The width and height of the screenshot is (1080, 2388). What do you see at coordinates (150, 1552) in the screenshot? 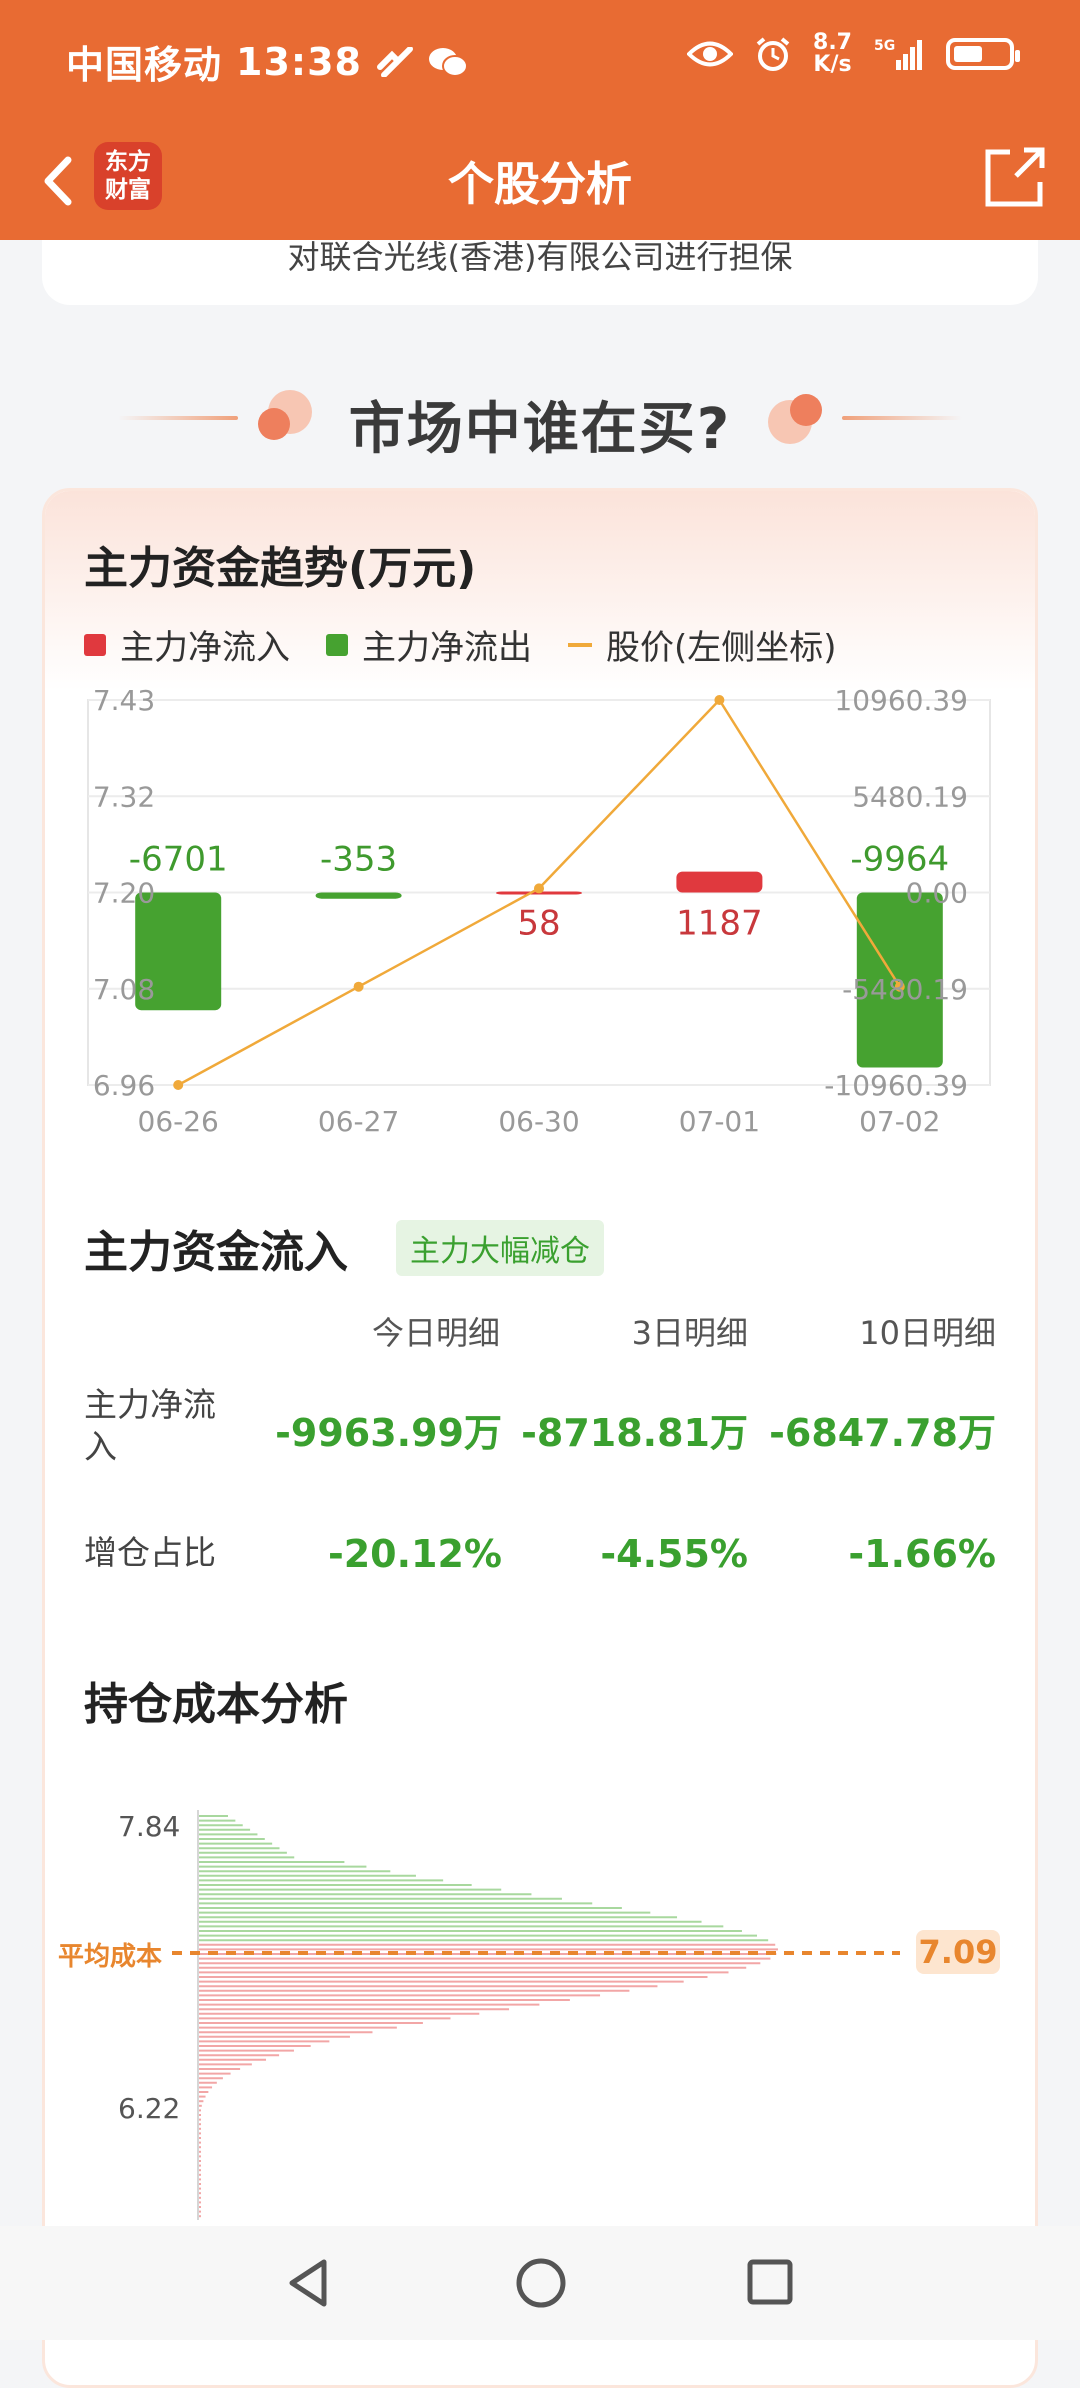
I see `row-label-ratio: 增仓占比` at bounding box center [150, 1552].